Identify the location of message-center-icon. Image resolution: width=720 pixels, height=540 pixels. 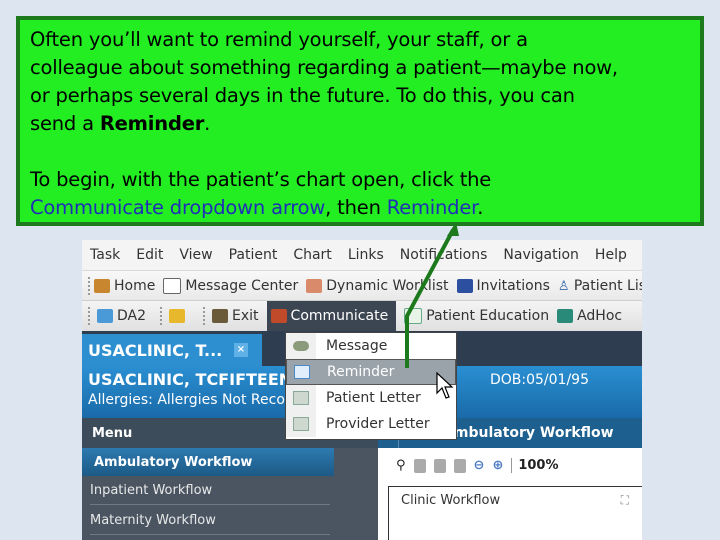
(172, 285).